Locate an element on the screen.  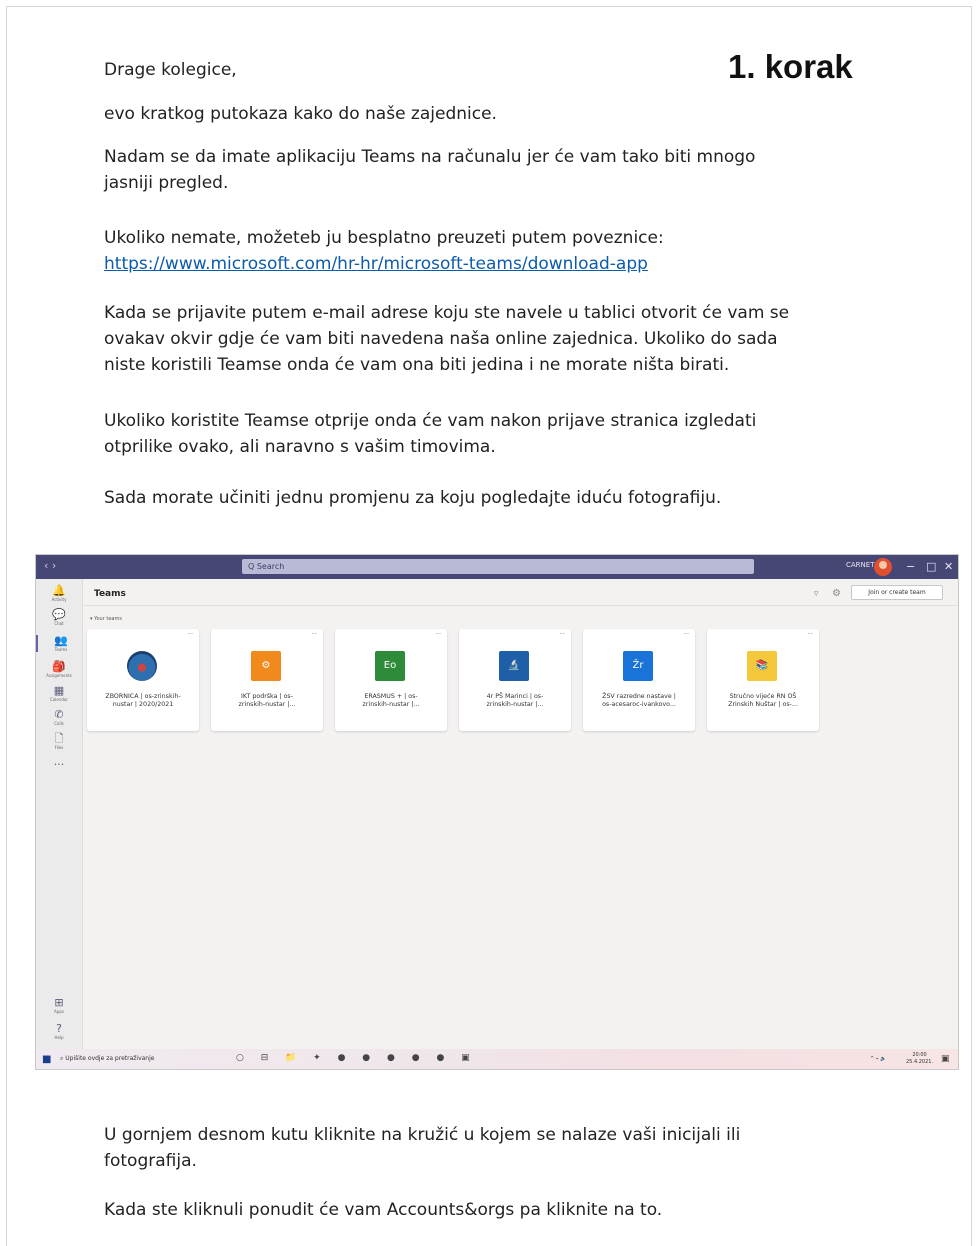
rail-assignments-label: Assignments is located at coordinates (59, 675).